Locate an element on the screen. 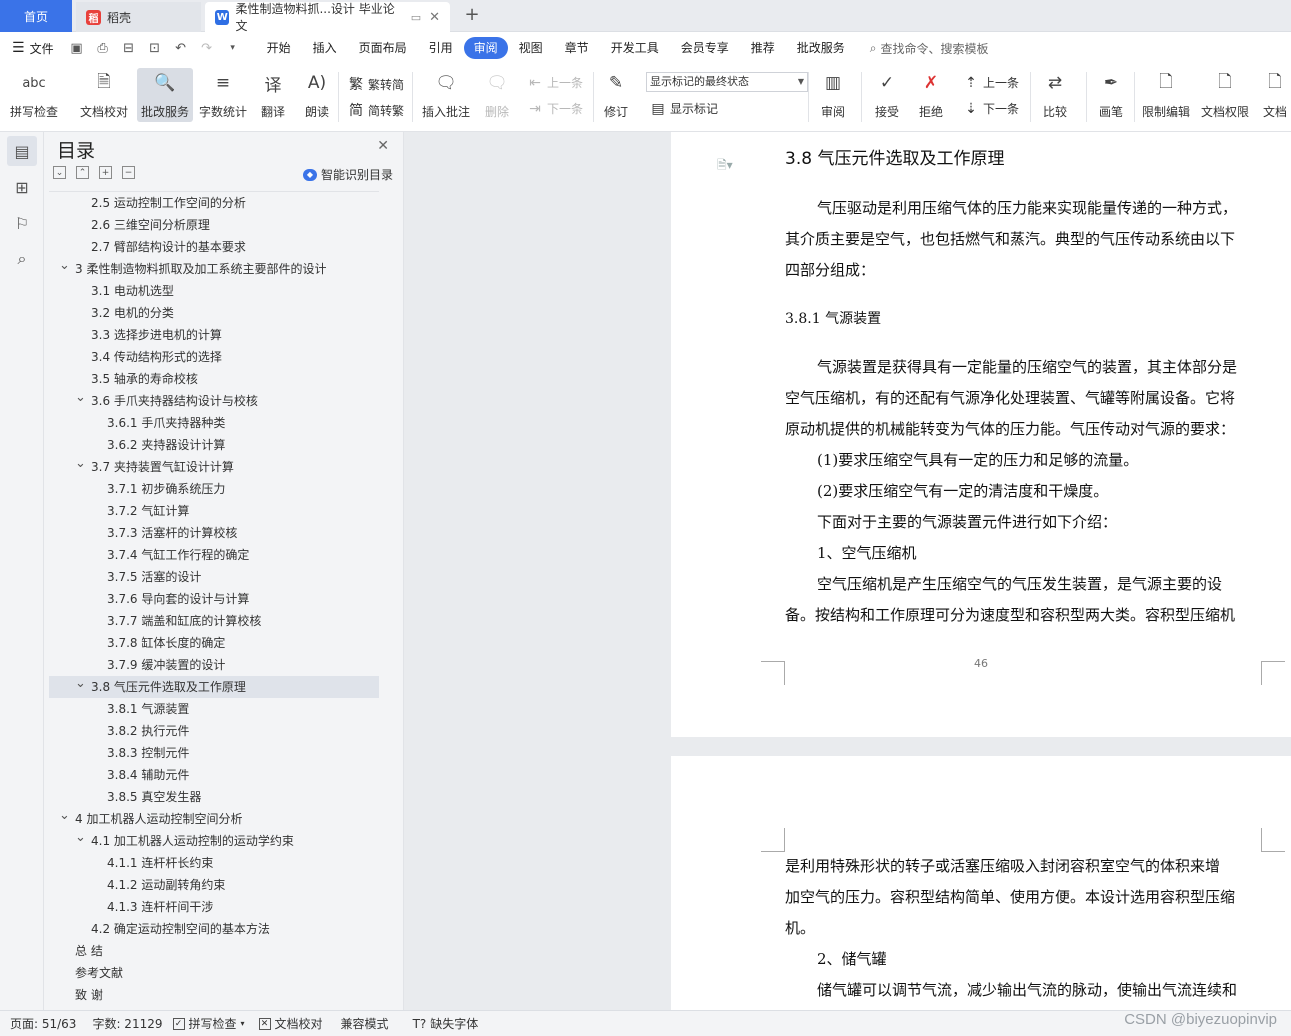 Image resolution: width=1291 pixels, height=1036 pixels. toc-item: 3.7.3 活塞杆的计算校核 is located at coordinates (214, 533).